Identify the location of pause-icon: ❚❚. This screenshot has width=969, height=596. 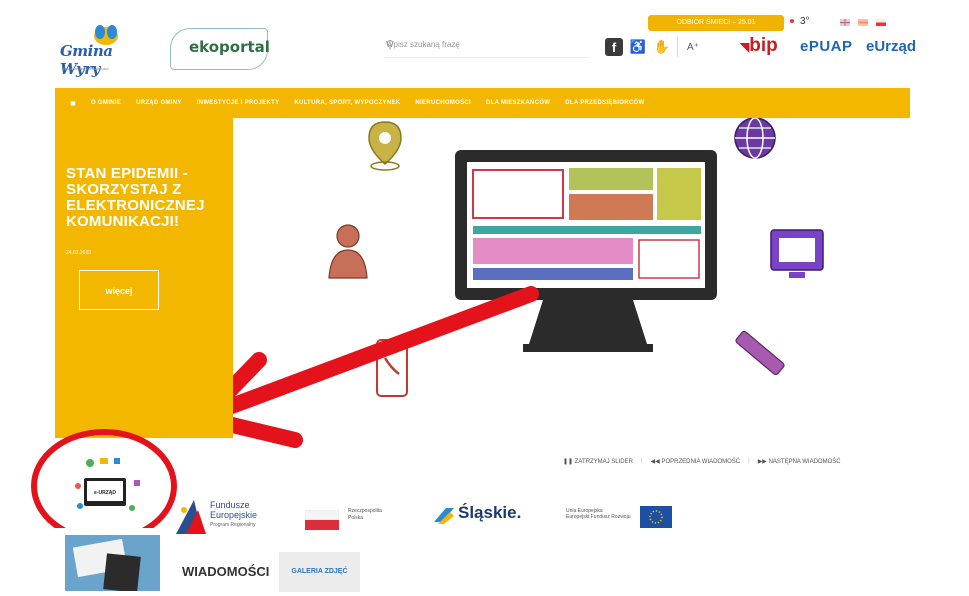
(569, 462).